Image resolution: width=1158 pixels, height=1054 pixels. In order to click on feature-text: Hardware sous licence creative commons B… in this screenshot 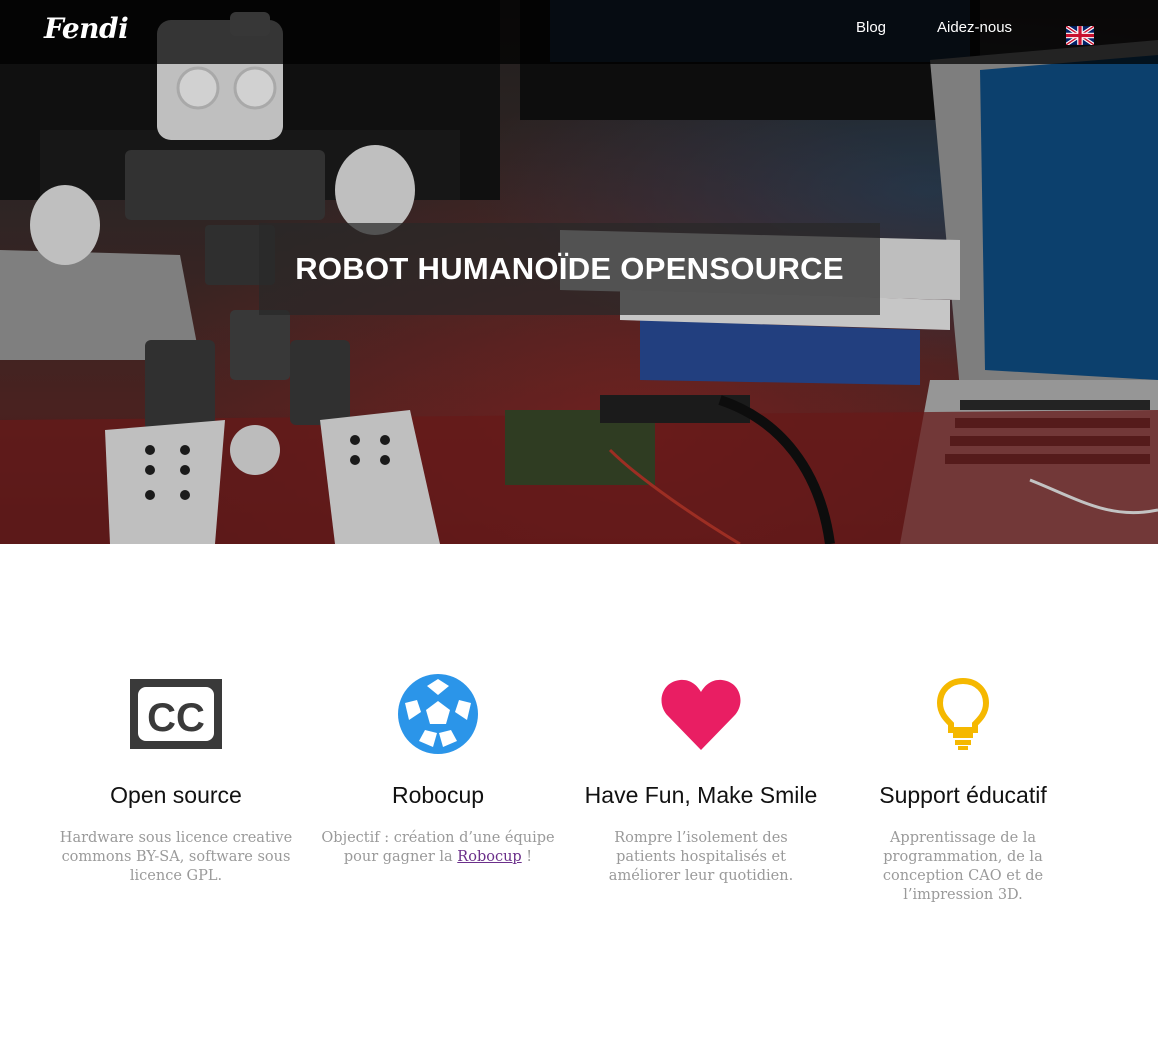, I will do `click(176, 857)`.